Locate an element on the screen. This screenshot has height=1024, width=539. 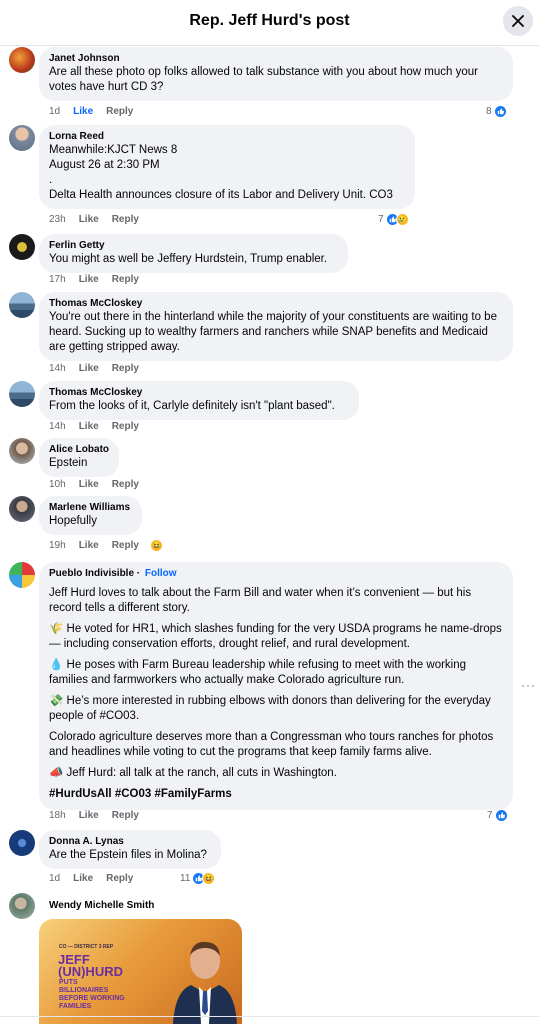
commenter-name: Wendy Michelle Smith is located at coordinates (101, 905).